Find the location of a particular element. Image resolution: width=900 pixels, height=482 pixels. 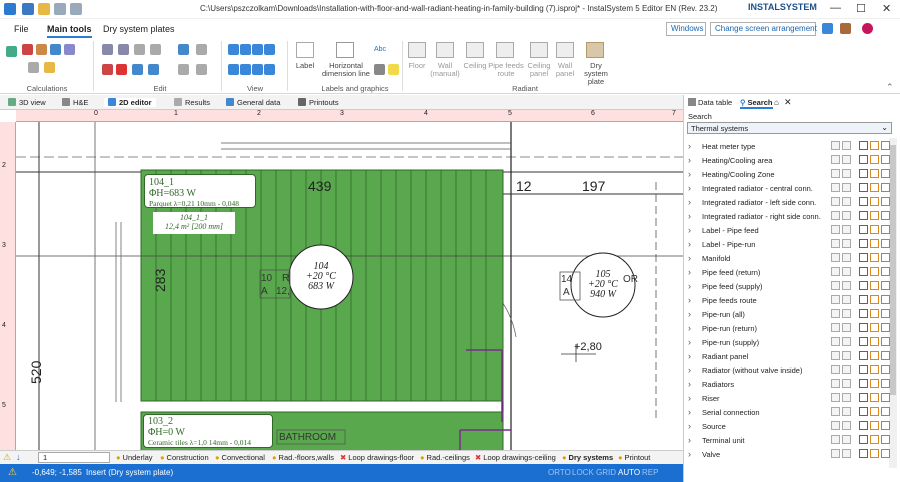

calc-5-icon is located at coordinates (69, 49).